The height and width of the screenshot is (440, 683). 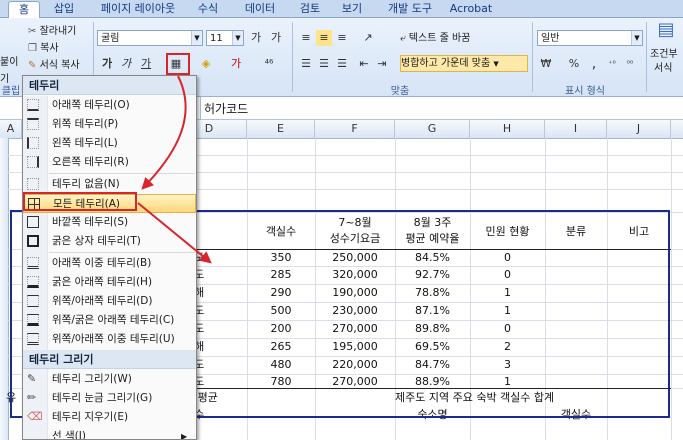 What do you see at coordinates (164, 132) in the screenshot?
I see `arrow-to-menu-item` at bounding box center [164, 132].